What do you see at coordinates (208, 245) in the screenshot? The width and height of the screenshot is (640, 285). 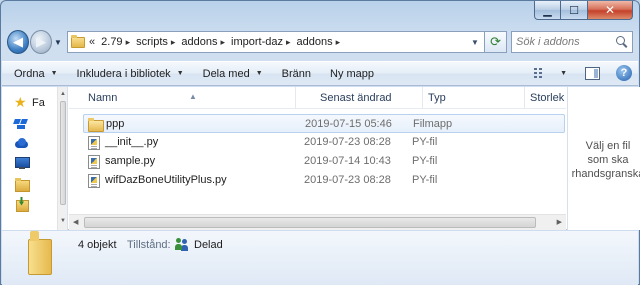 I see `status-value: Delad` at bounding box center [208, 245].